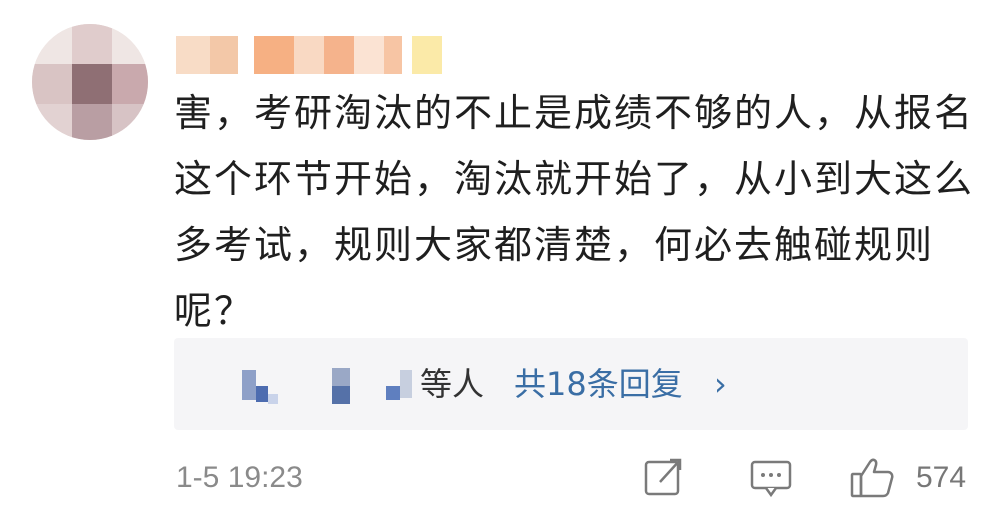  What do you see at coordinates (239, 477) in the screenshot?
I see `timestamp: 1-5 19:23` at bounding box center [239, 477].